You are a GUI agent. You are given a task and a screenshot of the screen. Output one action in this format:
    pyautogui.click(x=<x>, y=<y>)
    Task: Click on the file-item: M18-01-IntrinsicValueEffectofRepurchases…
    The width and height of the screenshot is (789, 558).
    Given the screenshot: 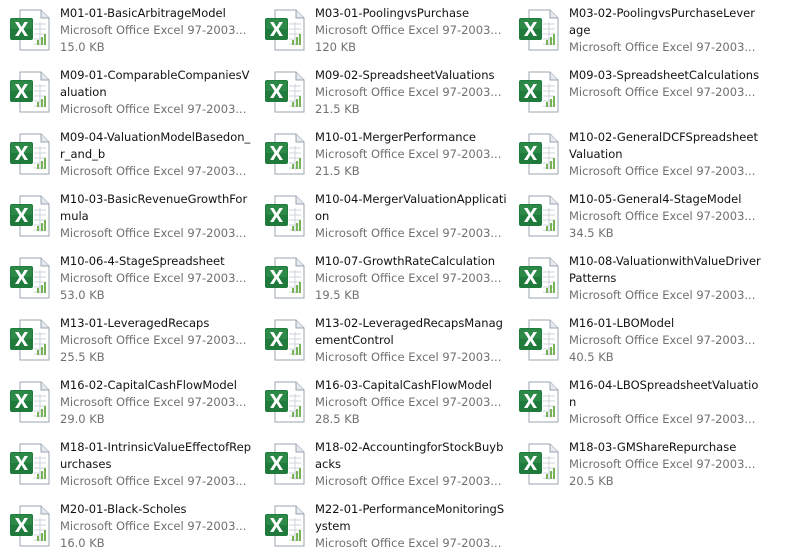 What is the action you would take?
    pyautogui.click(x=128, y=467)
    